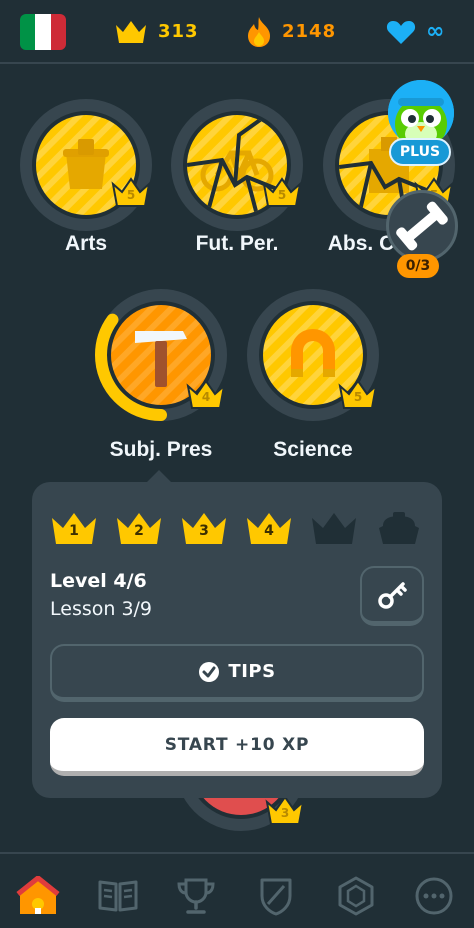  I want to click on level-crown-4: 4, so click(269, 528).